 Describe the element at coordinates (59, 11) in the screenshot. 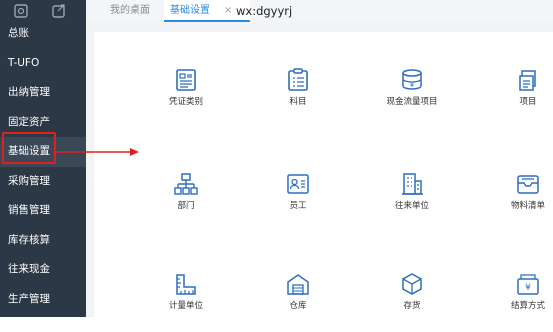

I see `new-window-icon` at that location.